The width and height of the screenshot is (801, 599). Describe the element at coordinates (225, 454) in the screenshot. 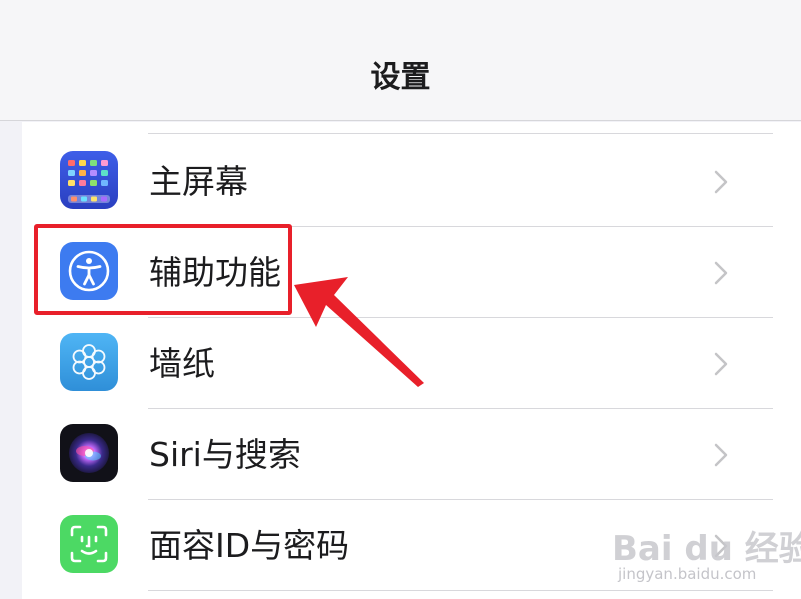

I see `settings-item-label: Siri与搜索` at that location.